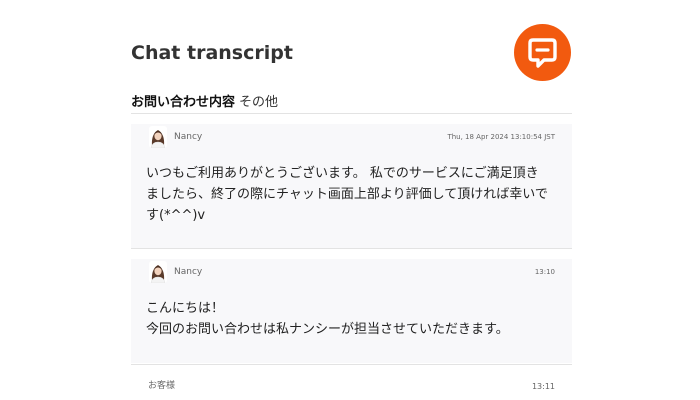  What do you see at coordinates (176, 215) in the screenshot?
I see `message-line: す(*^^)v` at bounding box center [176, 215].